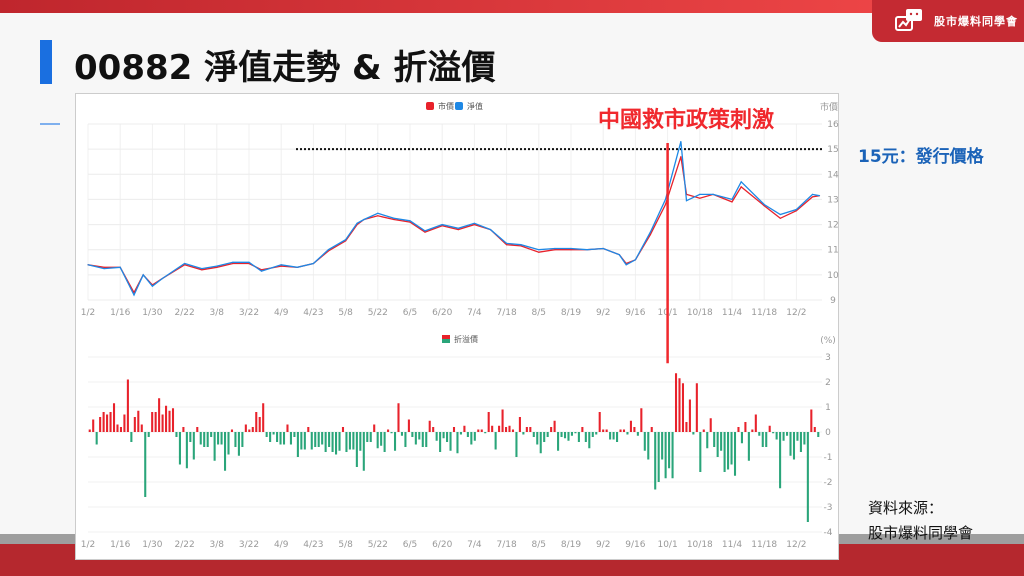 The height and width of the screenshot is (576, 1024). Describe the element at coordinates (217, 545) in the screenshot. I see `bar-x-tick-label: 3/8` at that location.